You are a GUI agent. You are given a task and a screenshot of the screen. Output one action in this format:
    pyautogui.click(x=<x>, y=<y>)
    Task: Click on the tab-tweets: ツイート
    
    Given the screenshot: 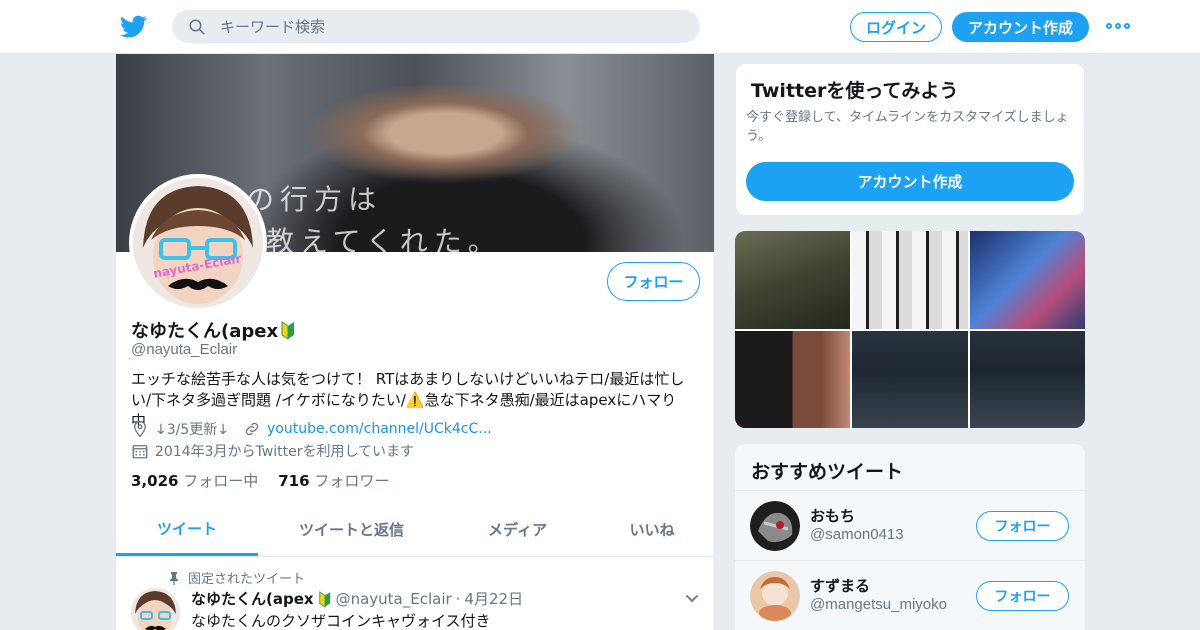 What is the action you would take?
    pyautogui.click(x=187, y=529)
    